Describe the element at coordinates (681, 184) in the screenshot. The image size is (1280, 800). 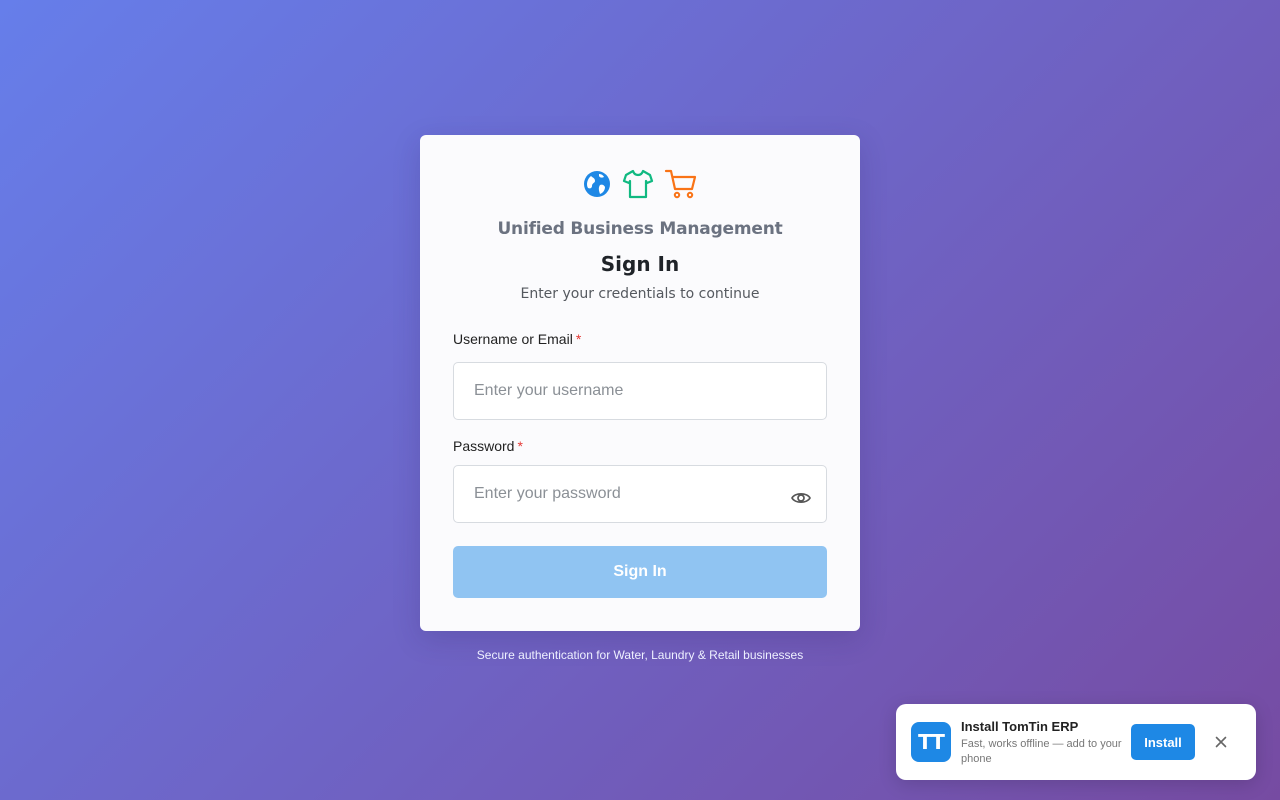
I see `cart-icon` at that location.